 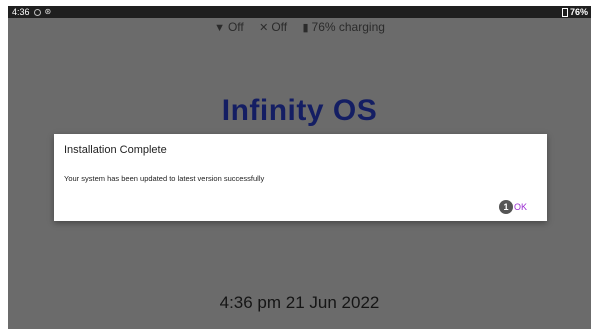 What do you see at coordinates (299, 302) in the screenshot?
I see `home-clock: 4:36 pm 21 Jun 2022` at bounding box center [299, 302].